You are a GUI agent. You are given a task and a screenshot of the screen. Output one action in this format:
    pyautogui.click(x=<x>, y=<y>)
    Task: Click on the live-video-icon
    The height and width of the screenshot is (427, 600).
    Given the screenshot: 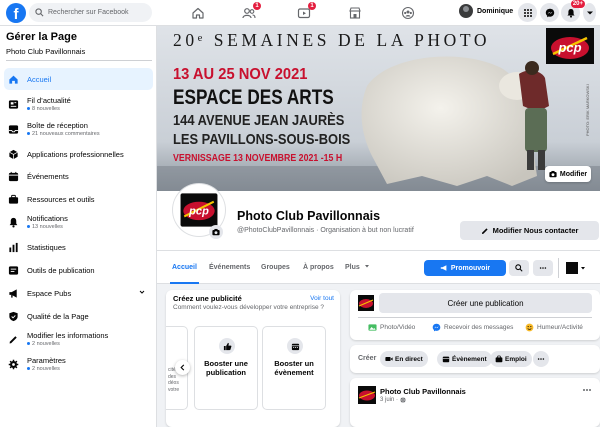 What is the action you would take?
    pyautogui.click(x=389, y=359)
    